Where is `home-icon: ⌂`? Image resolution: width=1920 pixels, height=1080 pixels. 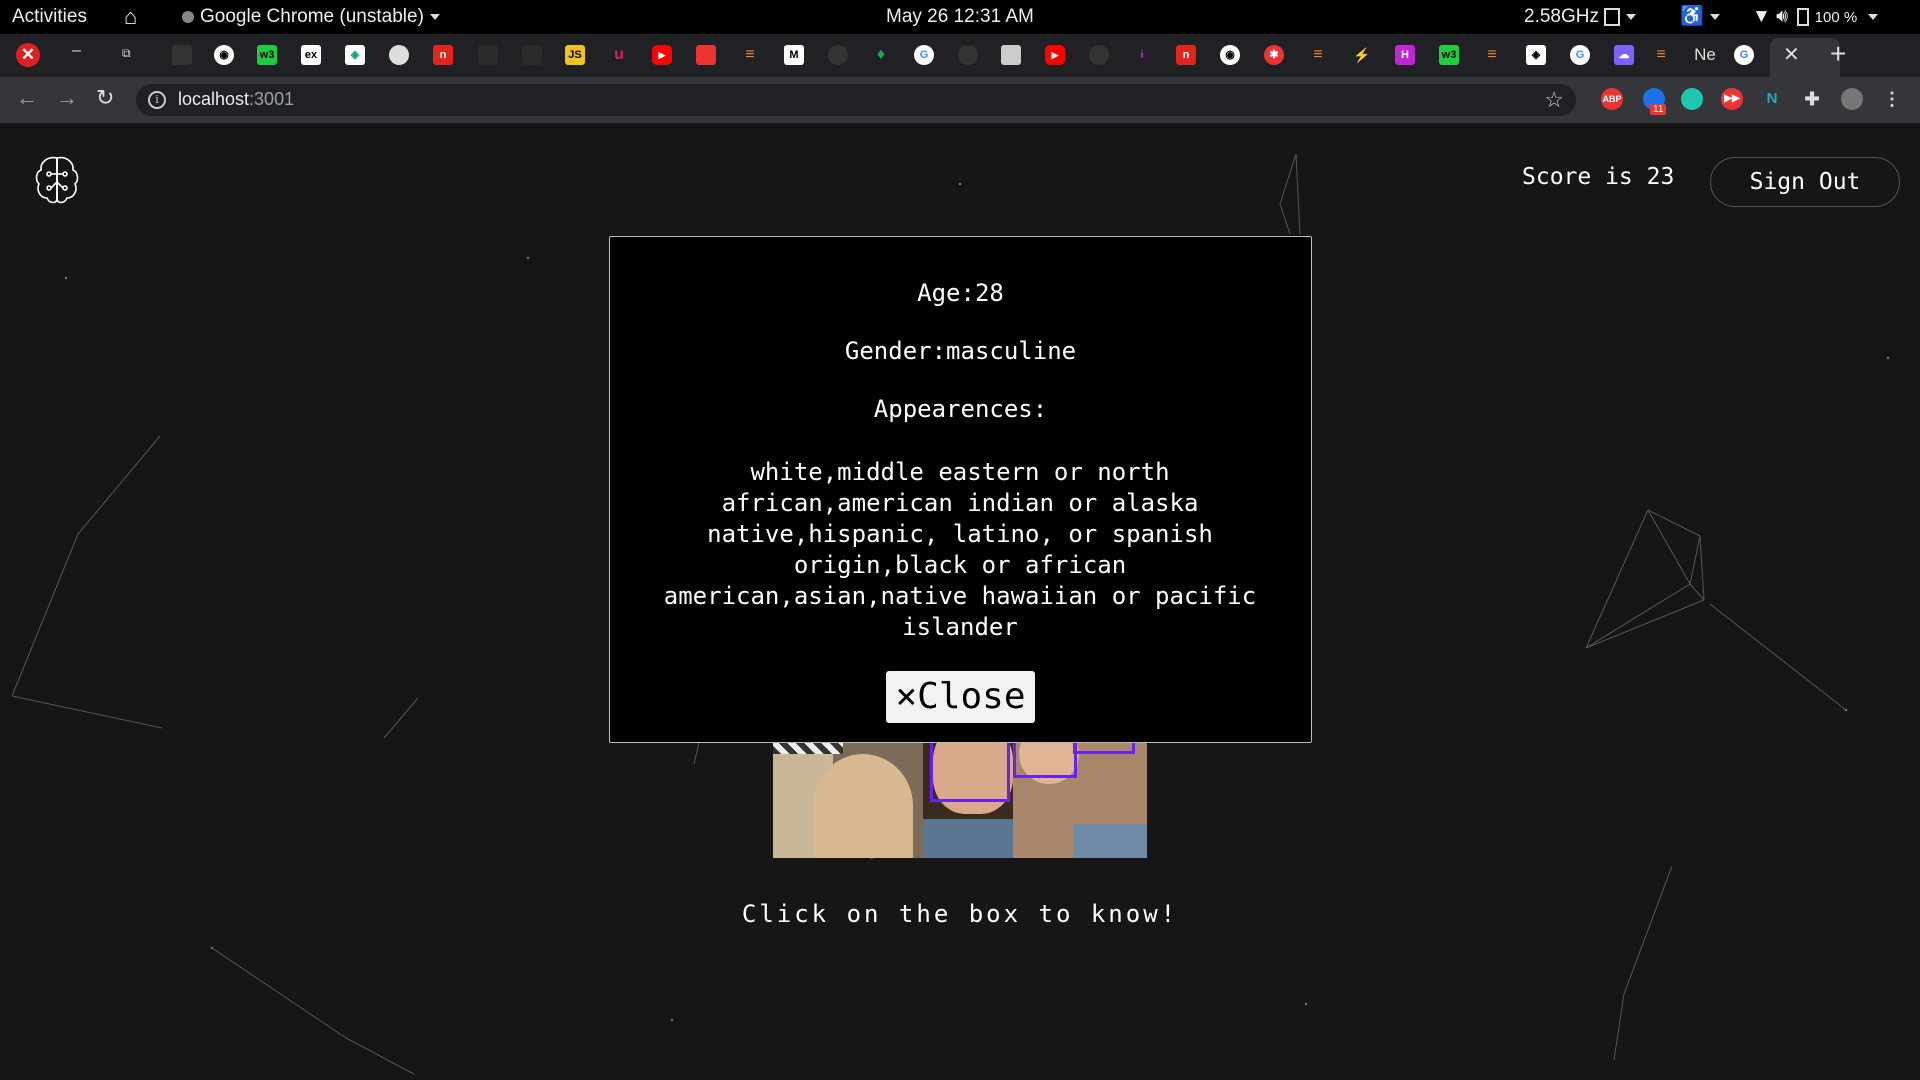 home-icon: ⌂ is located at coordinates (130, 17).